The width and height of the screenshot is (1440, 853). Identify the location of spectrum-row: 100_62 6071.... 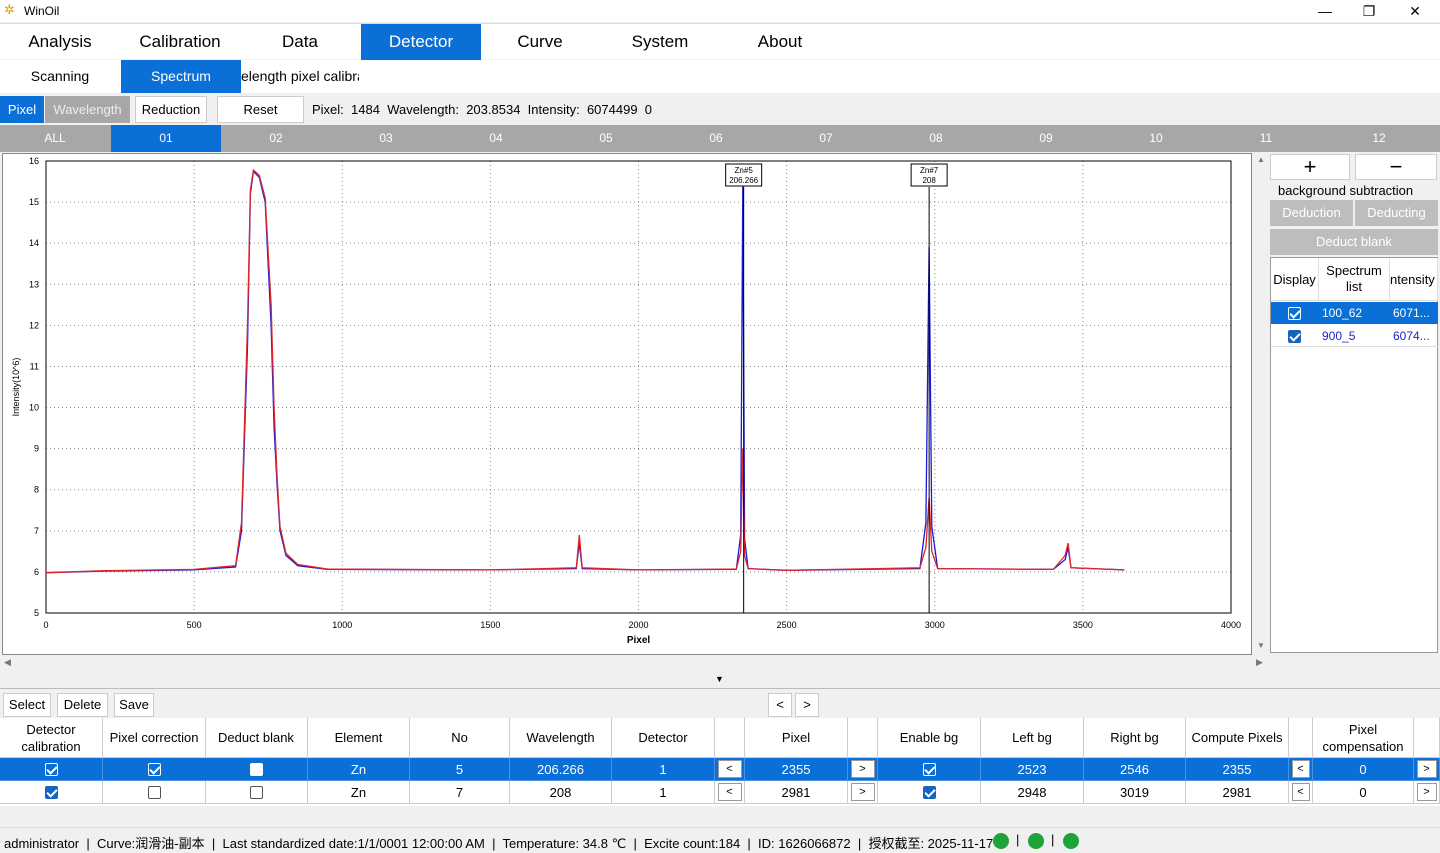
(1354, 313).